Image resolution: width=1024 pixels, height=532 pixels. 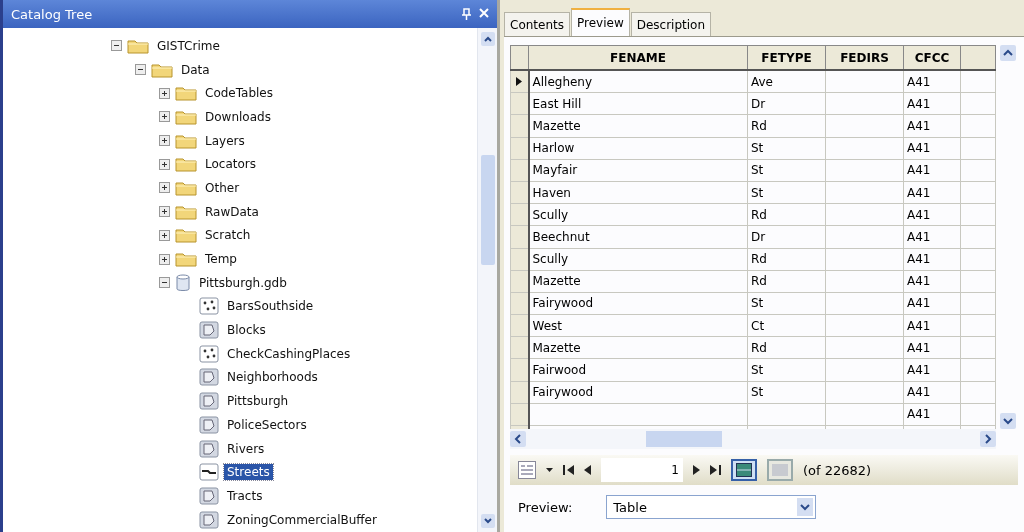 I want to click on tree-item: Downloads, so click(x=238, y=116).